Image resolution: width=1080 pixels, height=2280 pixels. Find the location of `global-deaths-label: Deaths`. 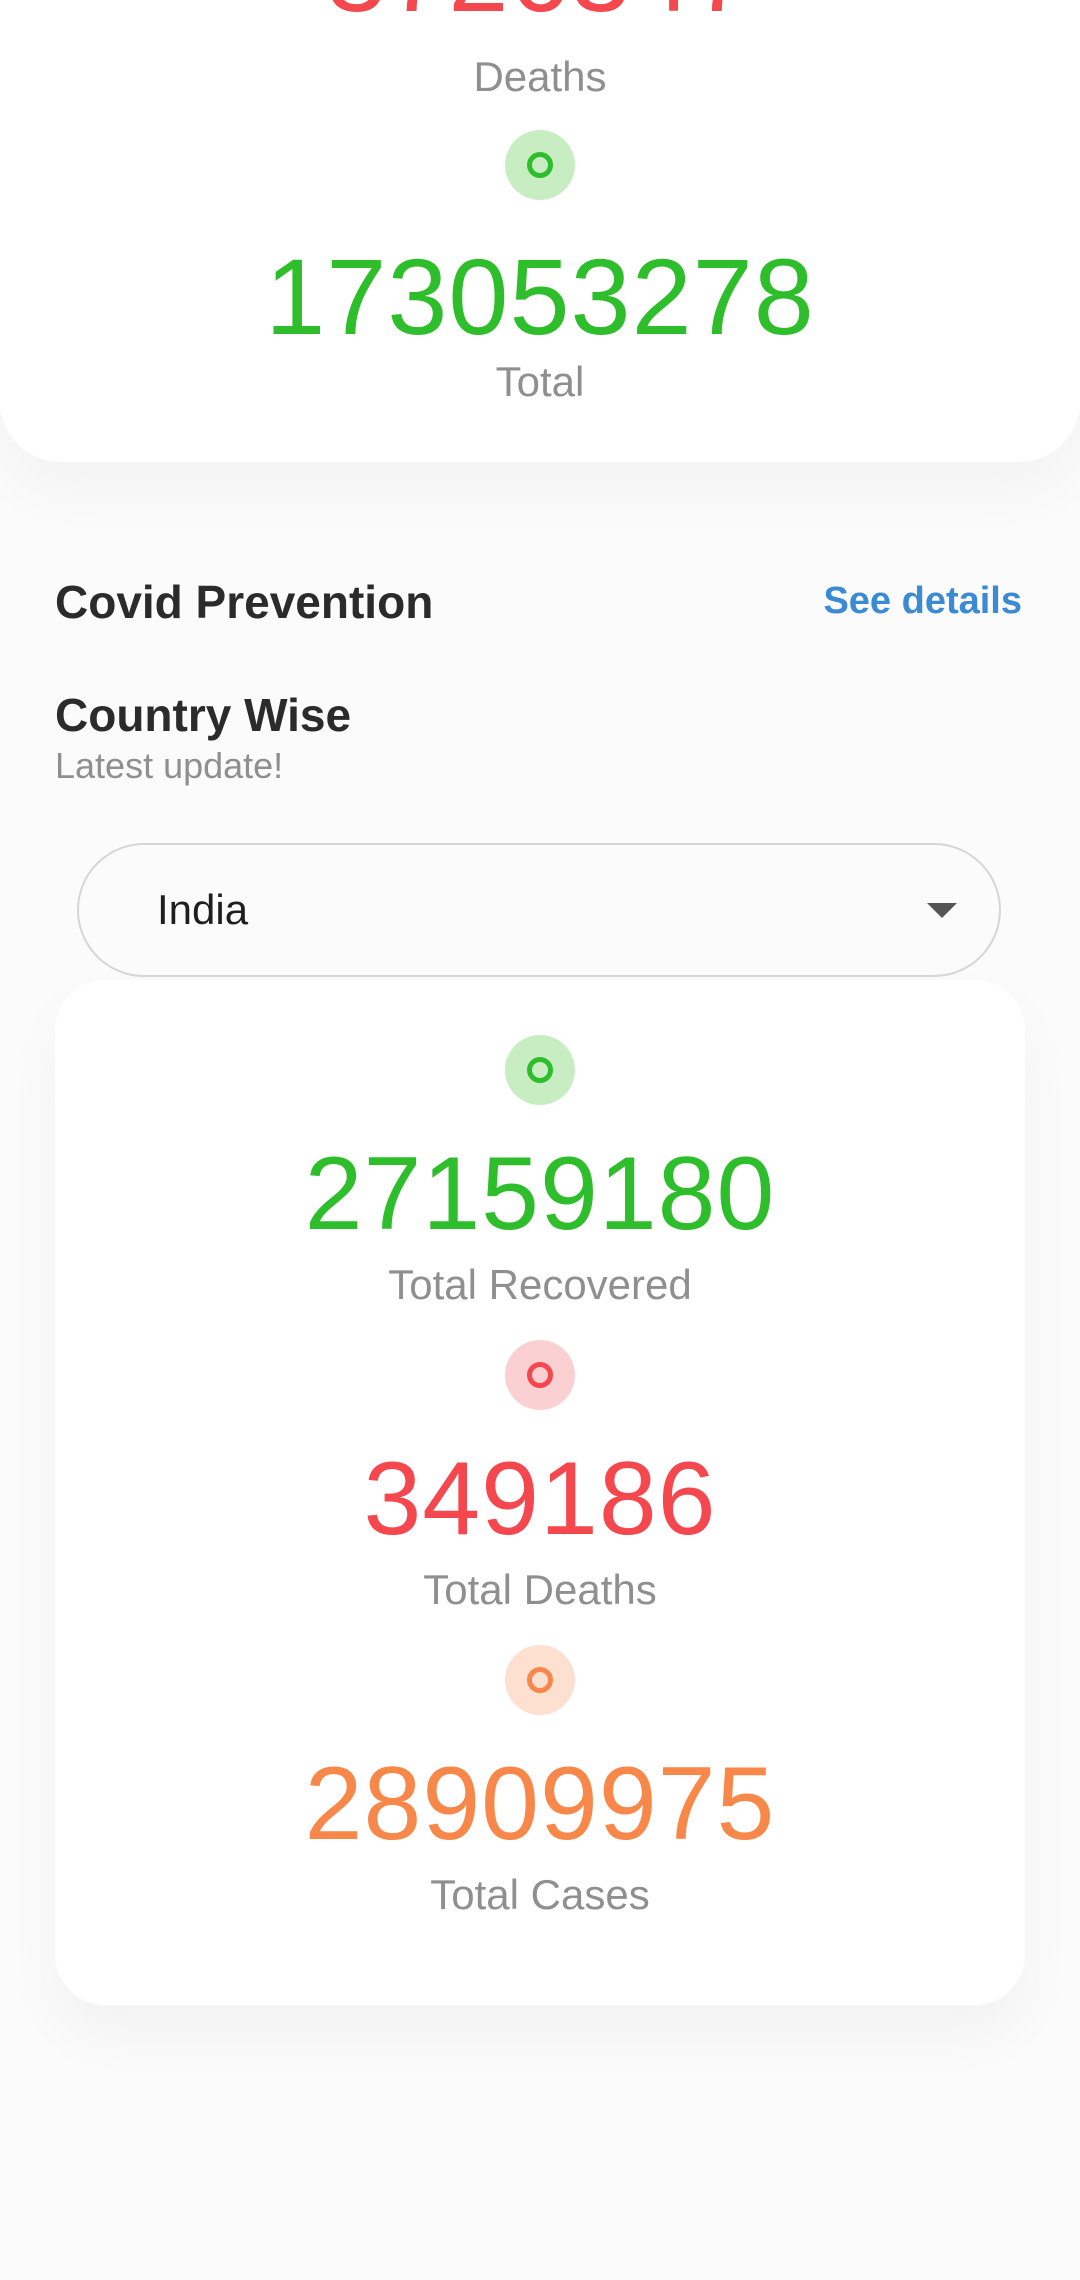

global-deaths-label: Deaths is located at coordinates (540, 76).